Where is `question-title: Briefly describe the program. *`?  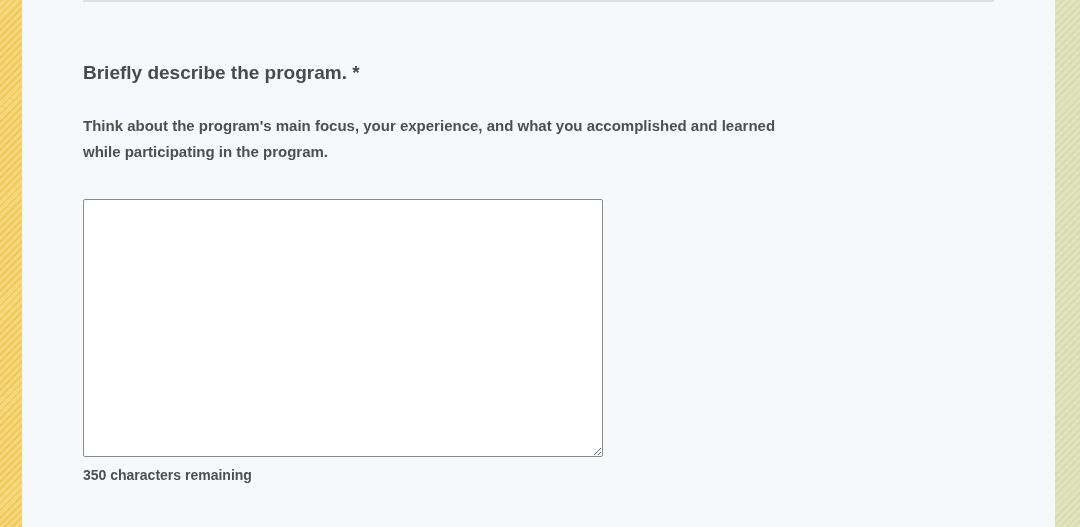
question-title: Briefly describe the program. * is located at coordinates (222, 73).